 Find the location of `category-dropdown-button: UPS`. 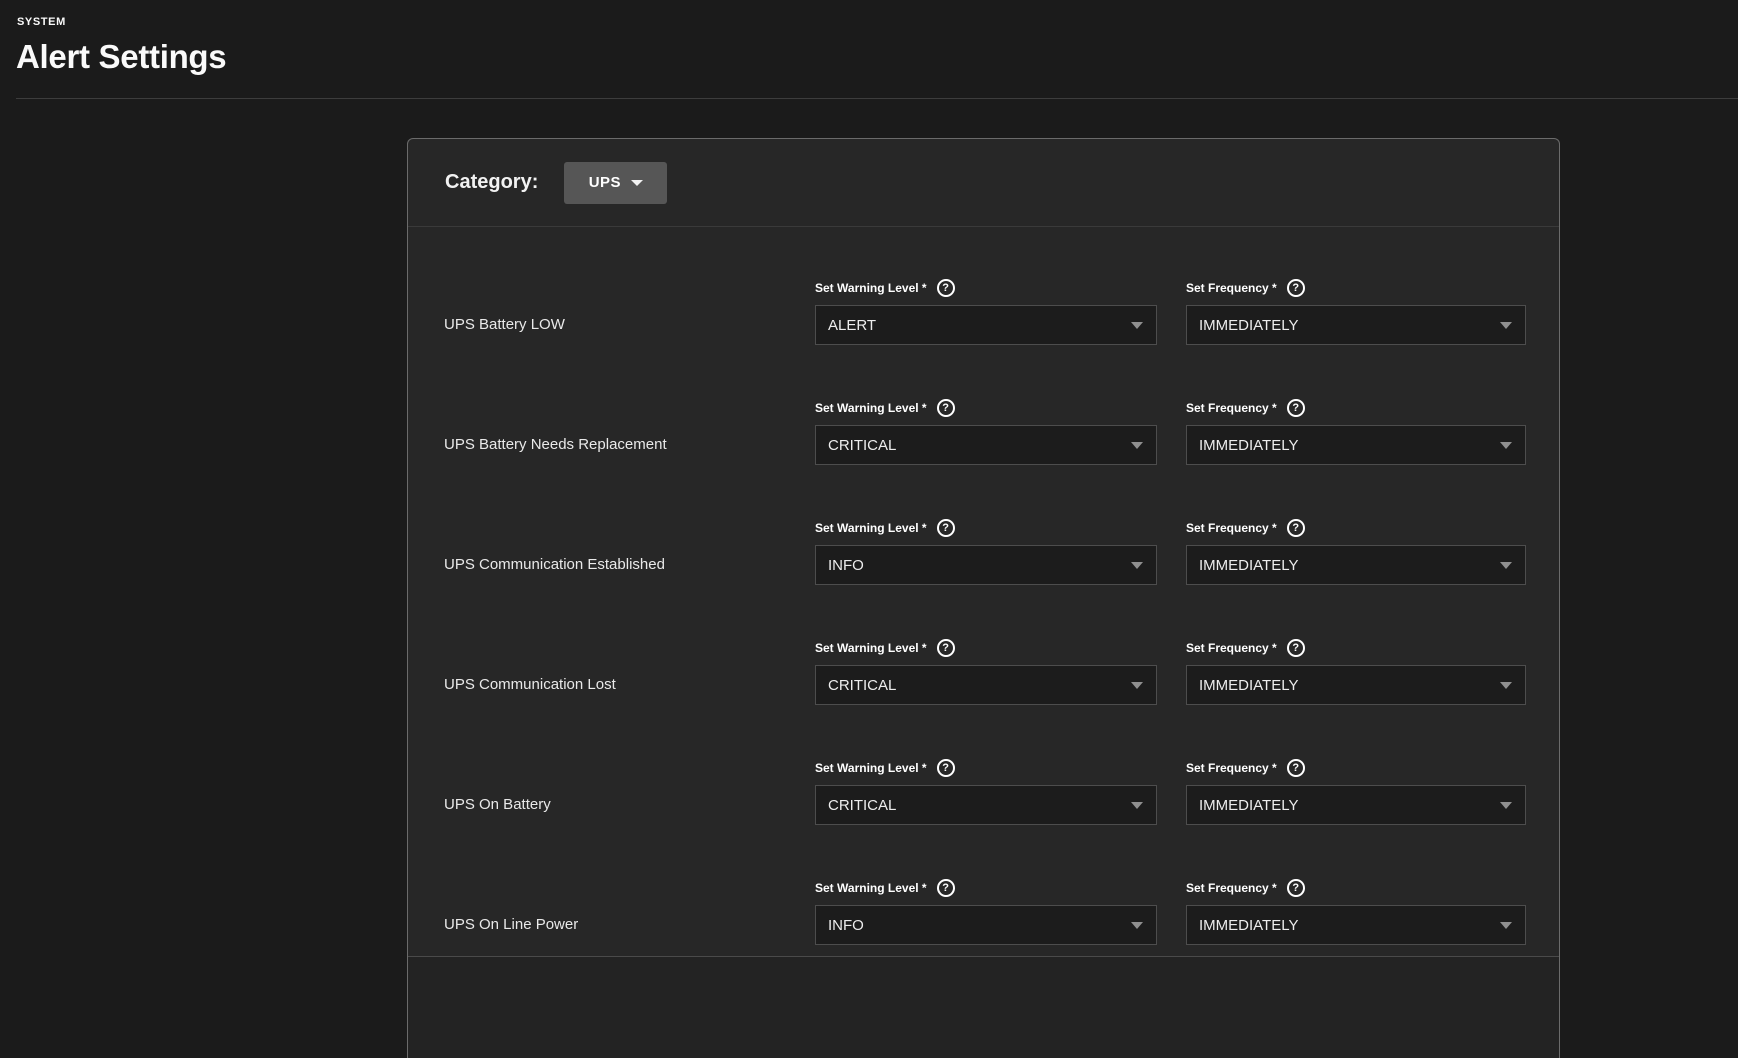

category-dropdown-button: UPS is located at coordinates (616, 182).